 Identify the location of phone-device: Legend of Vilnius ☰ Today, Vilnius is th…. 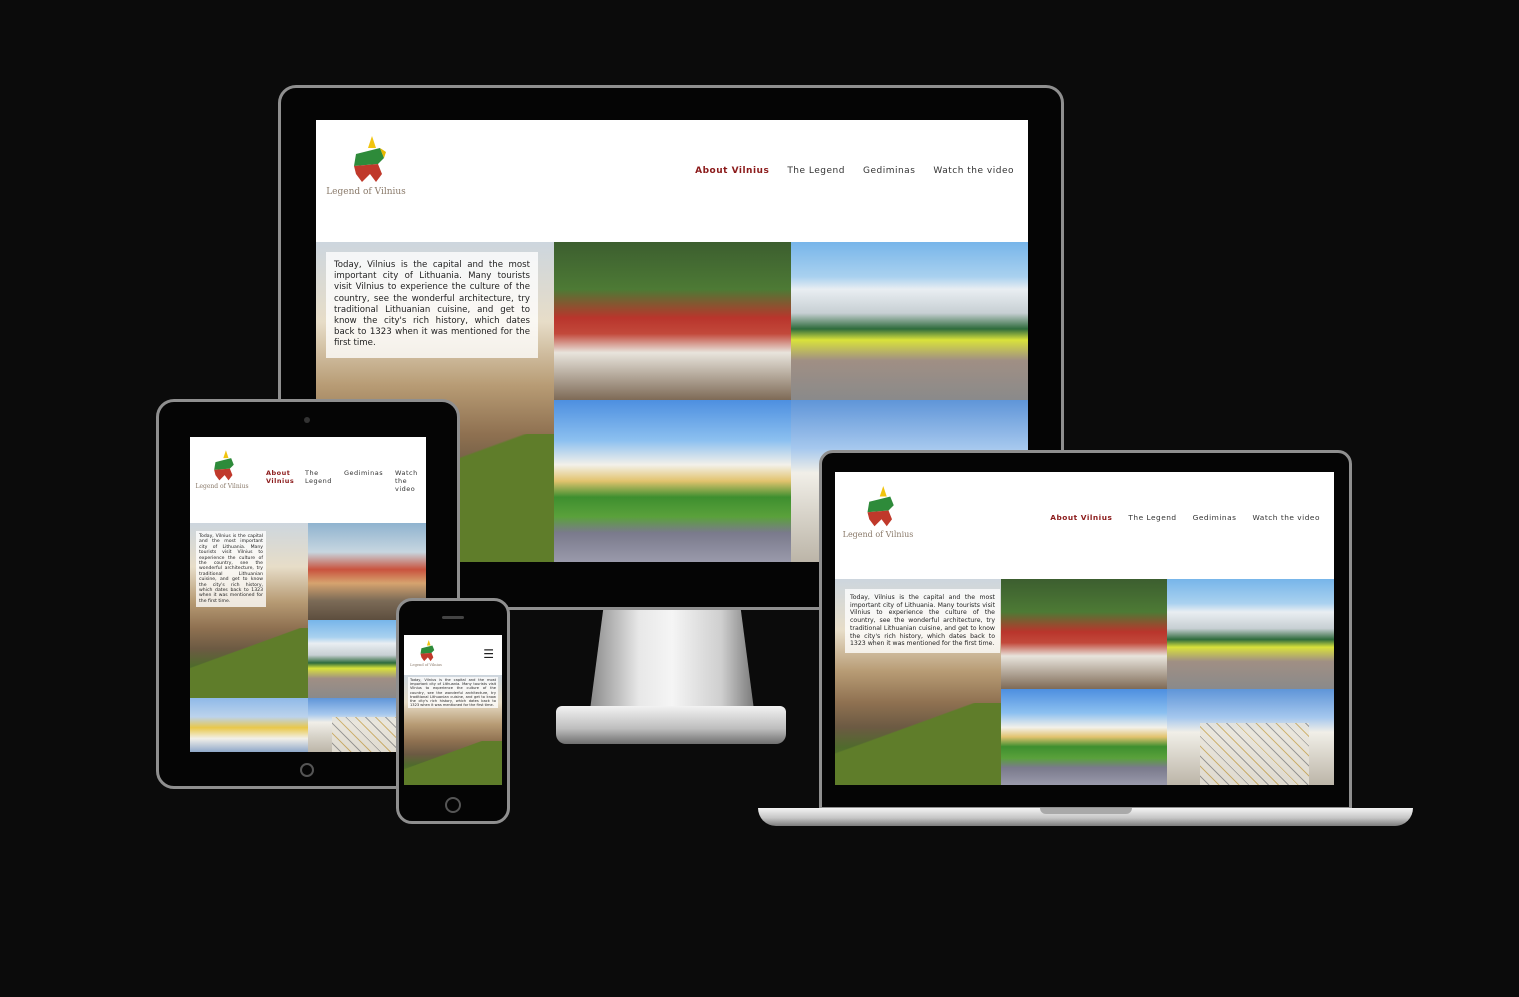
(453, 711).